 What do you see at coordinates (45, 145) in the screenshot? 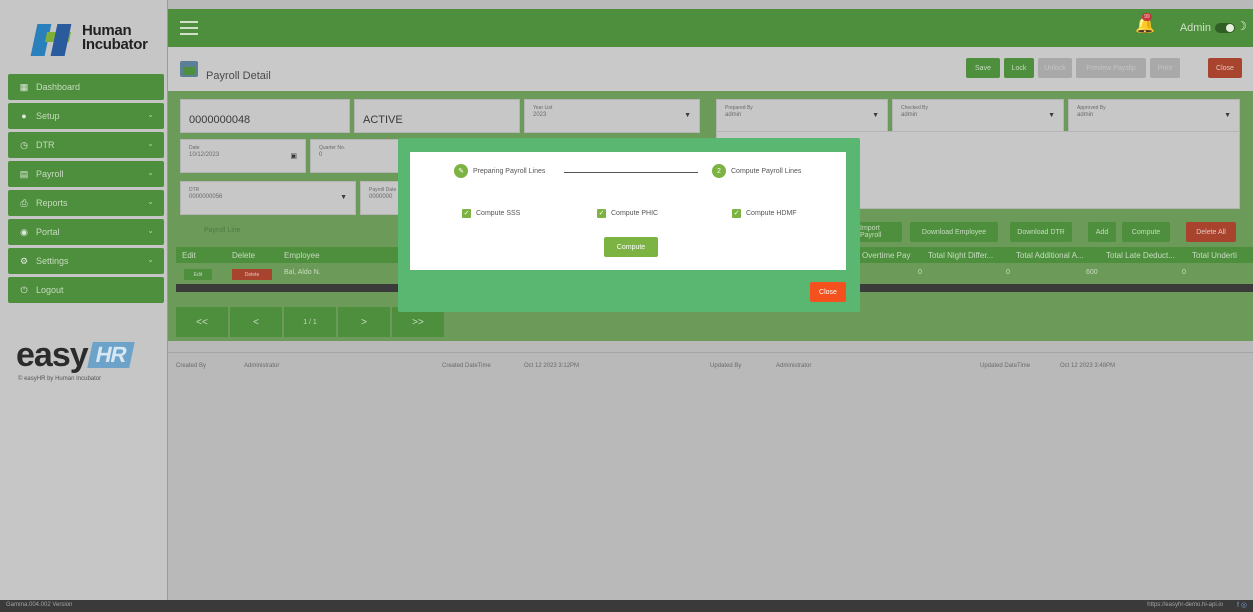
I see `sidebar-item-label: DTR` at bounding box center [45, 145].